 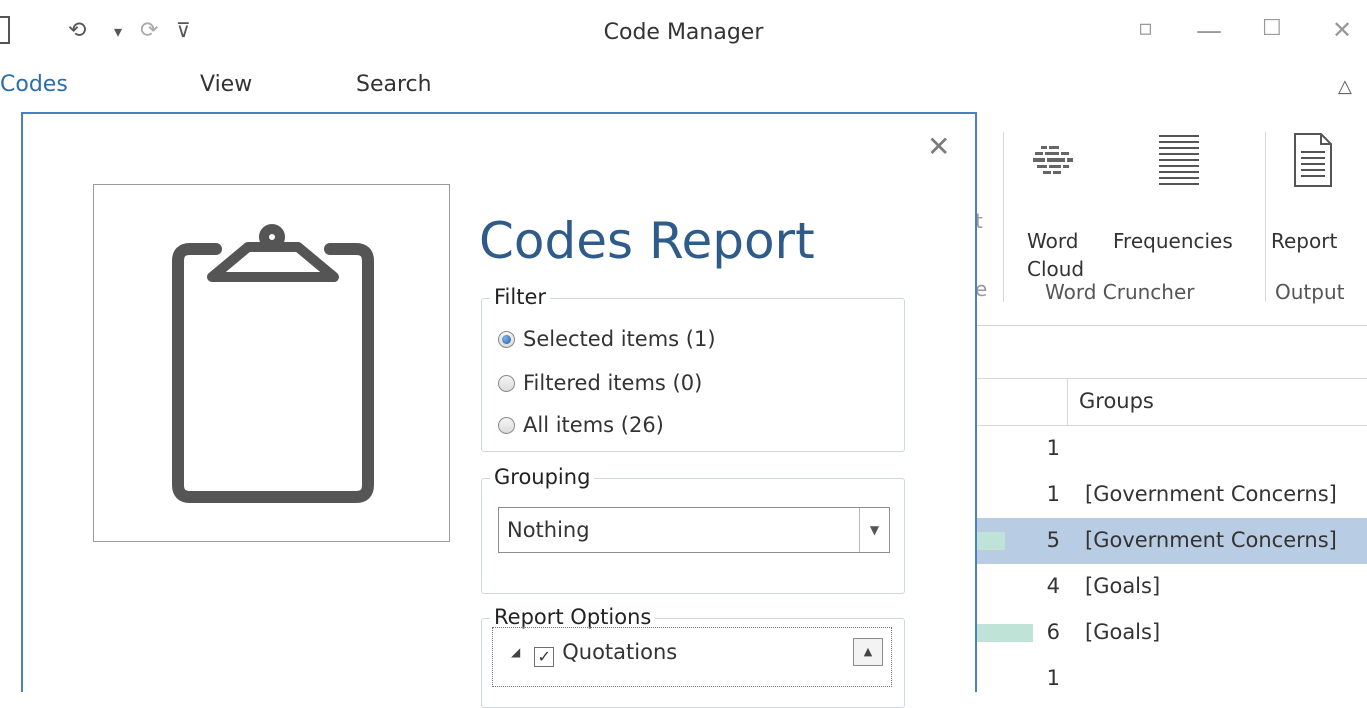 I want to click on report-label: Report, so click(x=1304, y=241).